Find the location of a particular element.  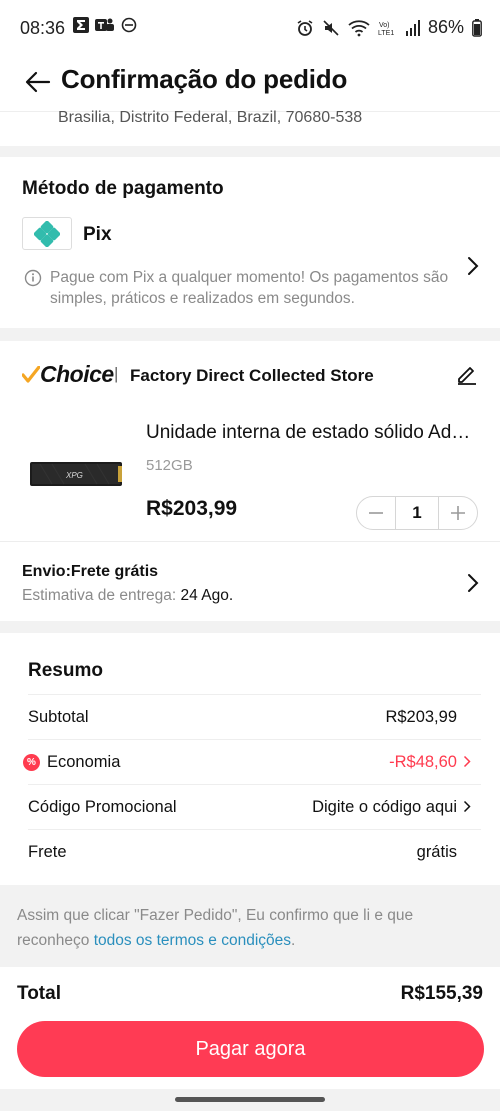

savings-label-wrap: % Economia is located at coordinates (206, 762).